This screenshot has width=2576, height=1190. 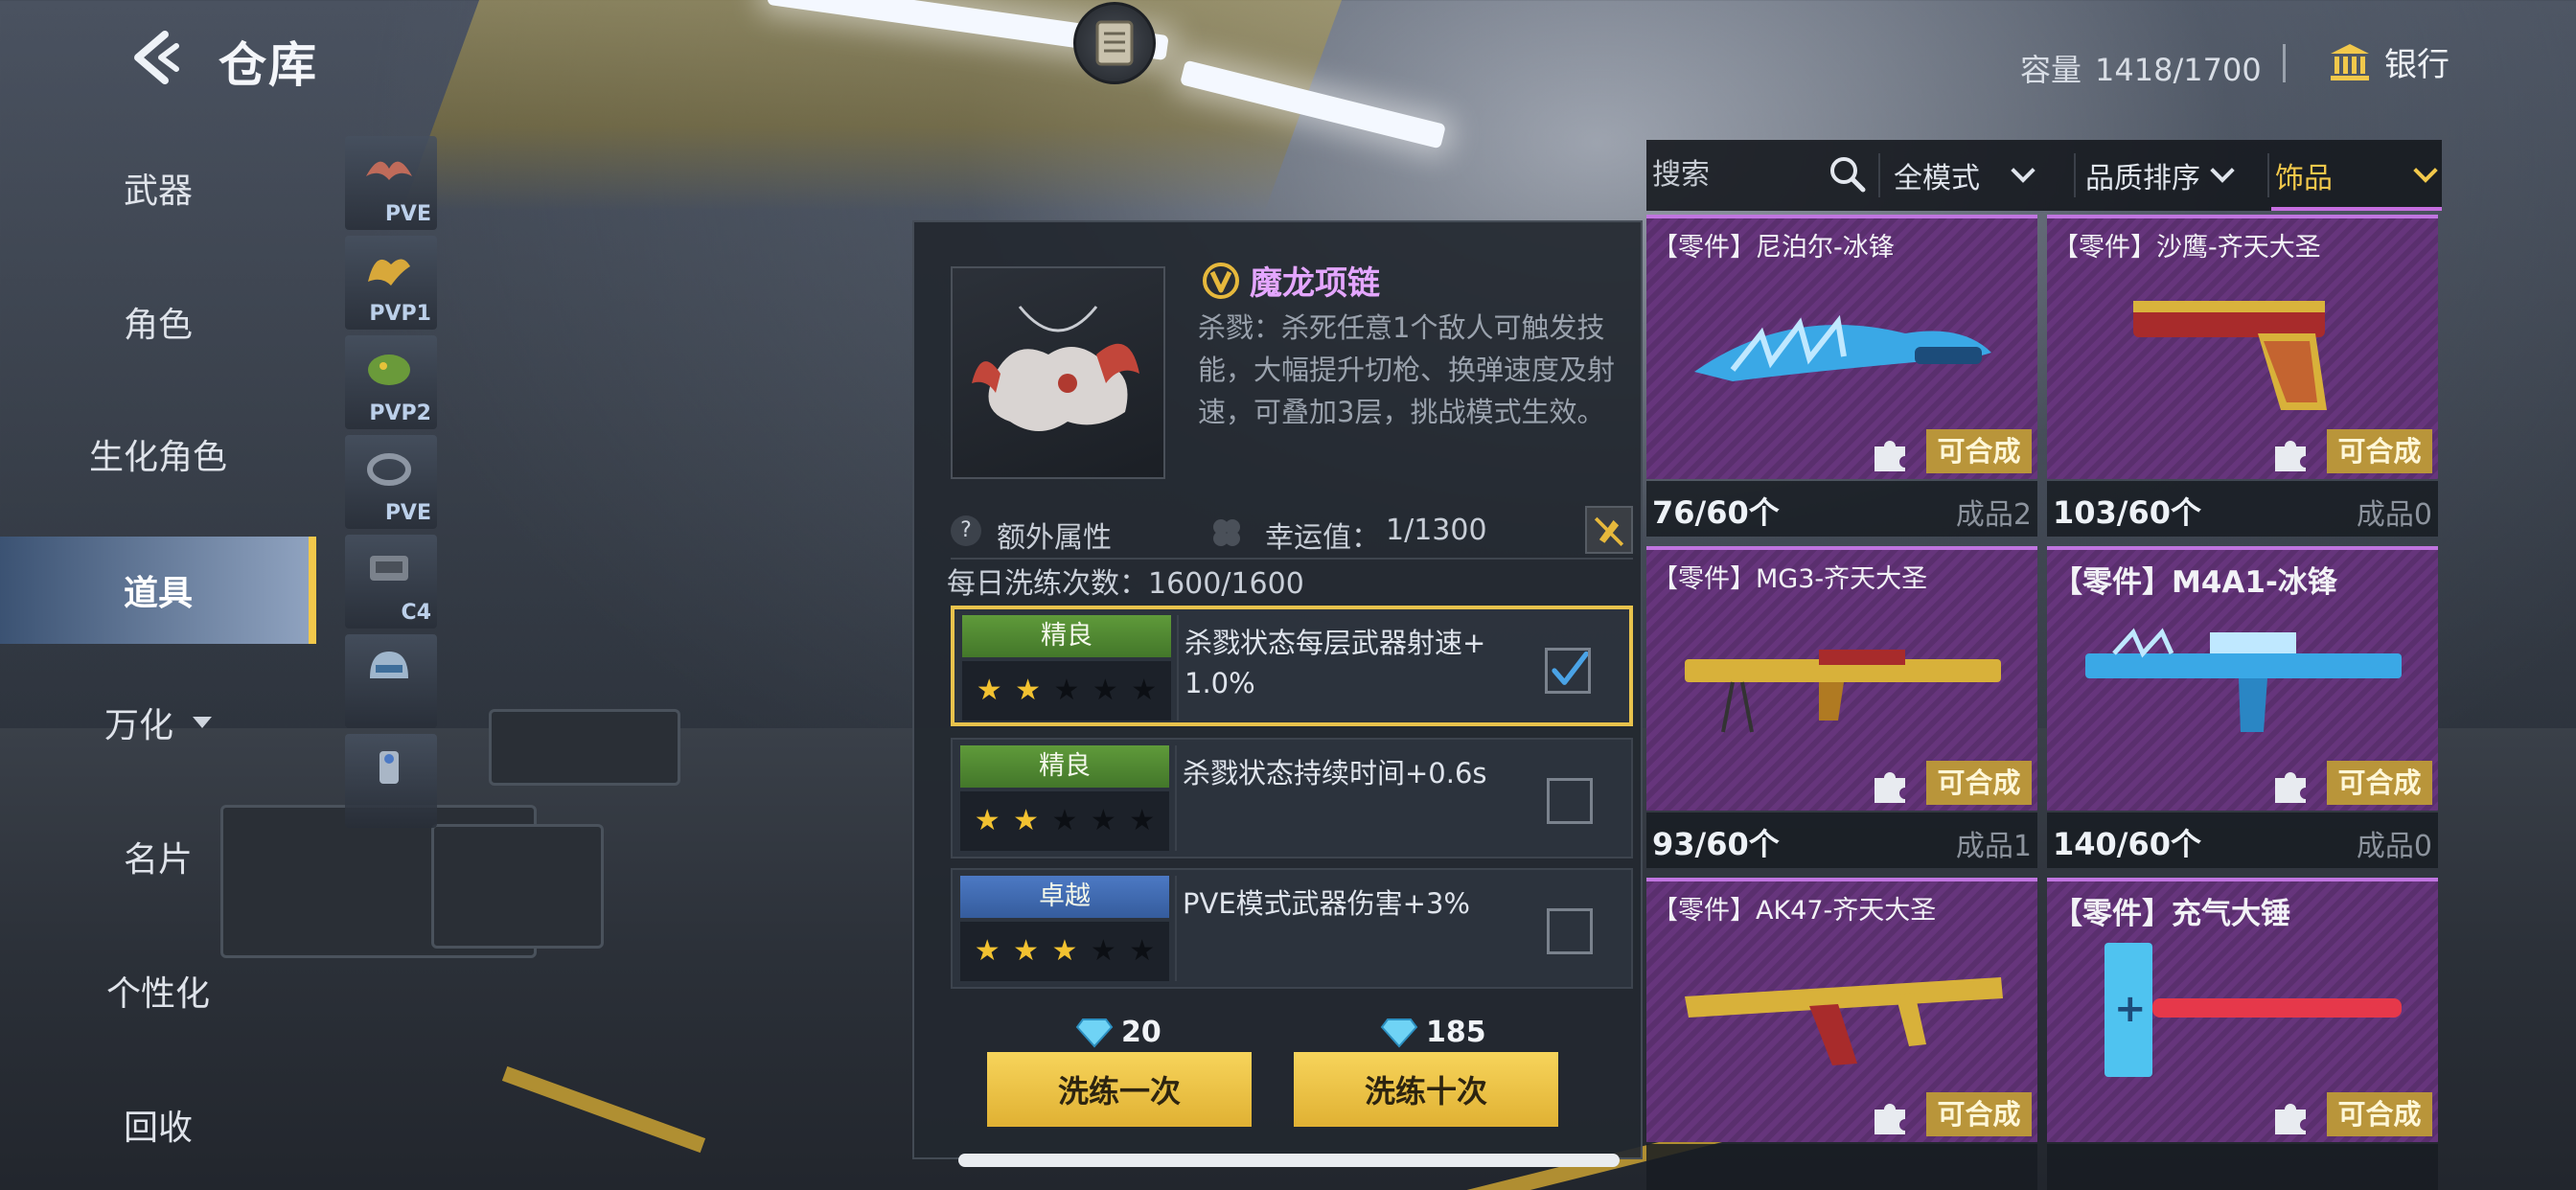 I want to click on nav-item-label: 生化角色, so click(x=158, y=458).